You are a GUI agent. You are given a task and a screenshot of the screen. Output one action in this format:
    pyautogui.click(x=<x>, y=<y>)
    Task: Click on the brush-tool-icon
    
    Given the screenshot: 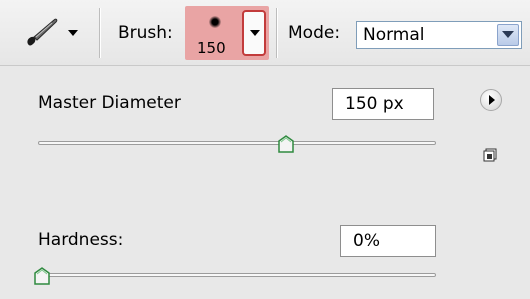 What is the action you would take?
    pyautogui.click(x=42, y=32)
    